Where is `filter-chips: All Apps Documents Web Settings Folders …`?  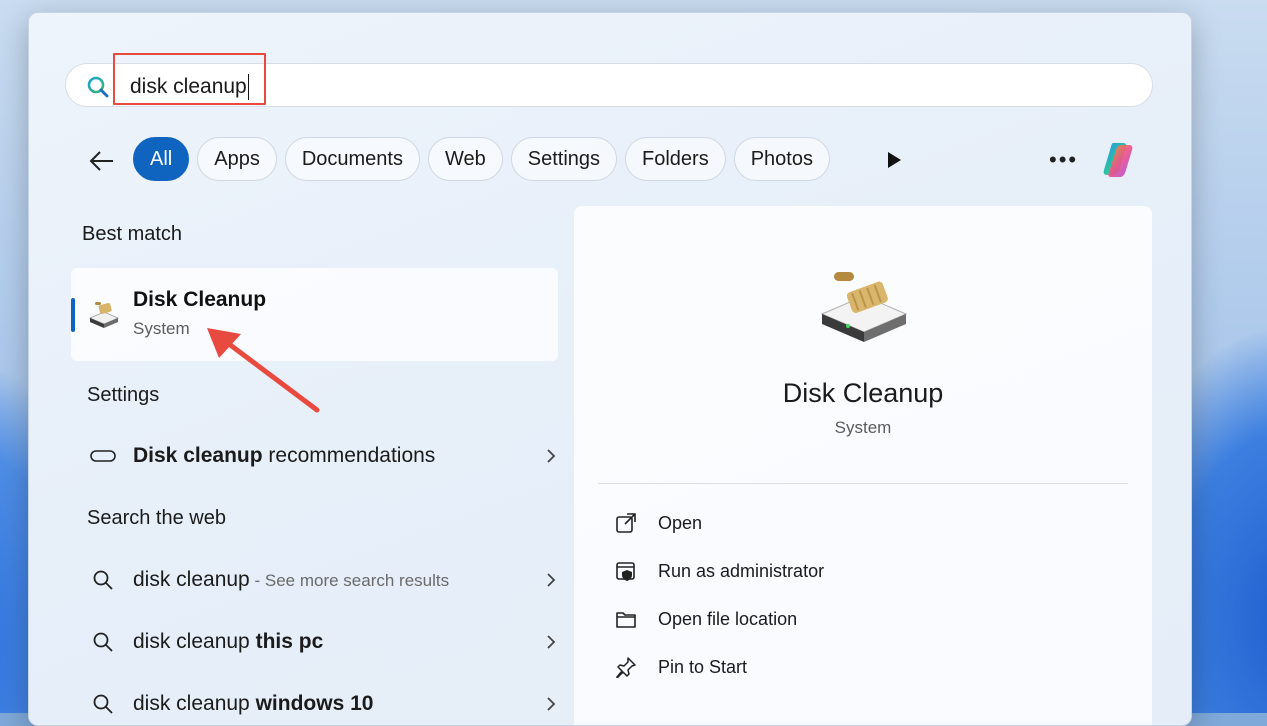 filter-chips: All Apps Documents Web Settings Folders … is located at coordinates (481, 160).